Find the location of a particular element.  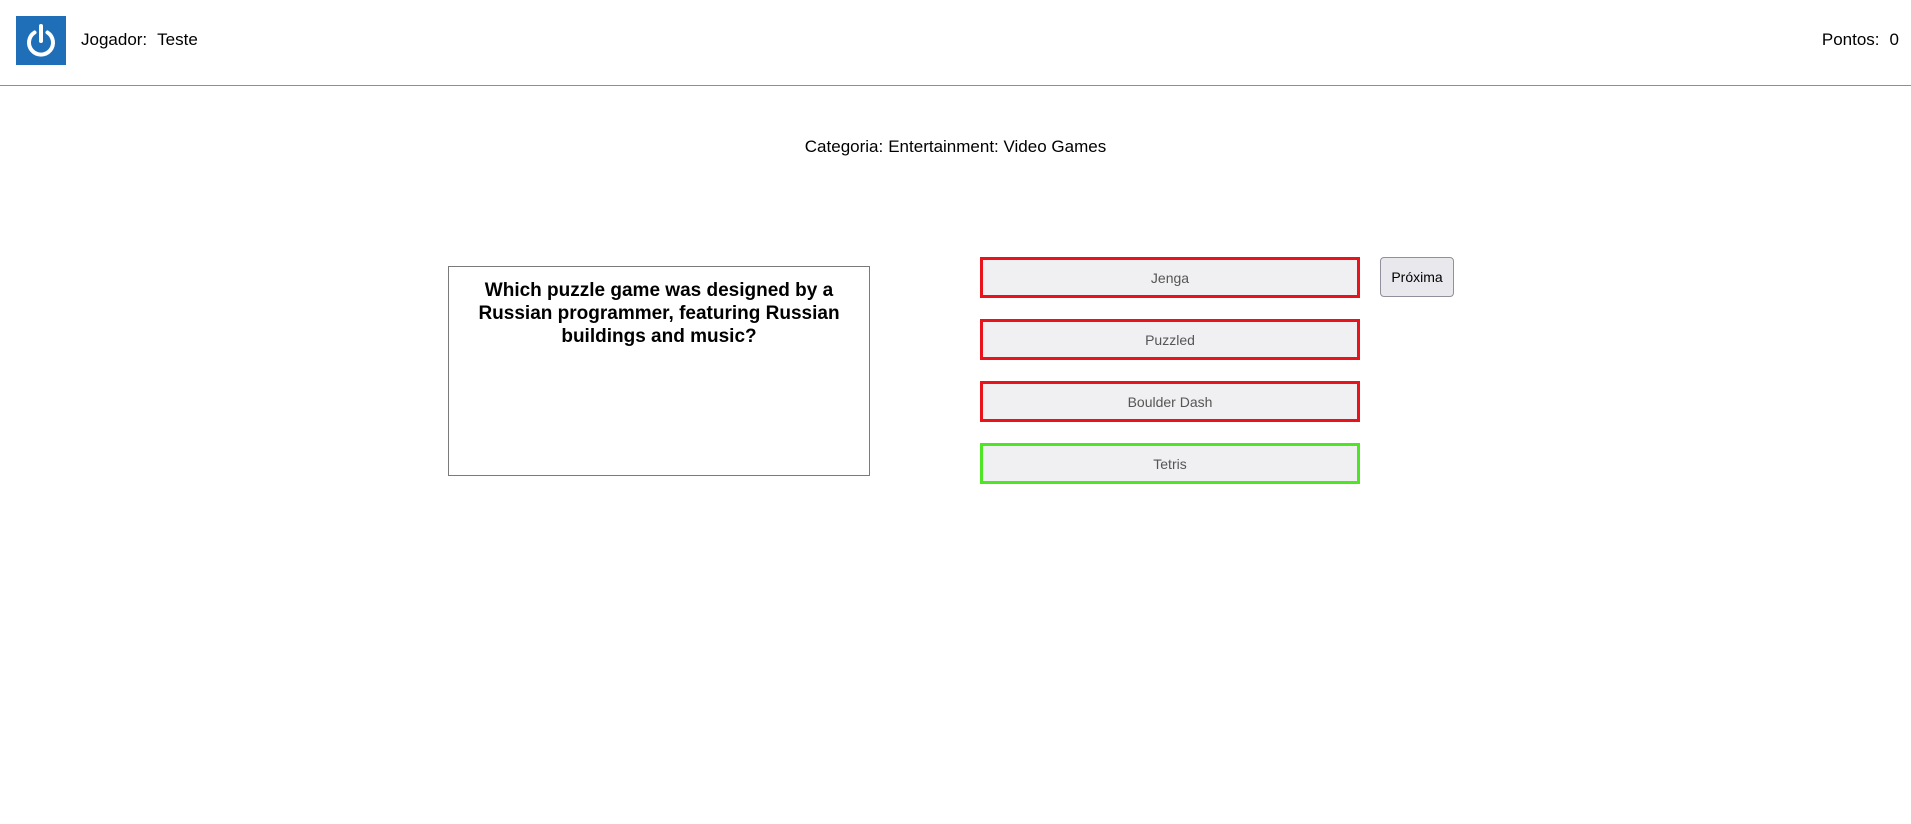

answer-list: Jenga Puzzled Boulder Dash Tetris is located at coordinates (1170, 381).